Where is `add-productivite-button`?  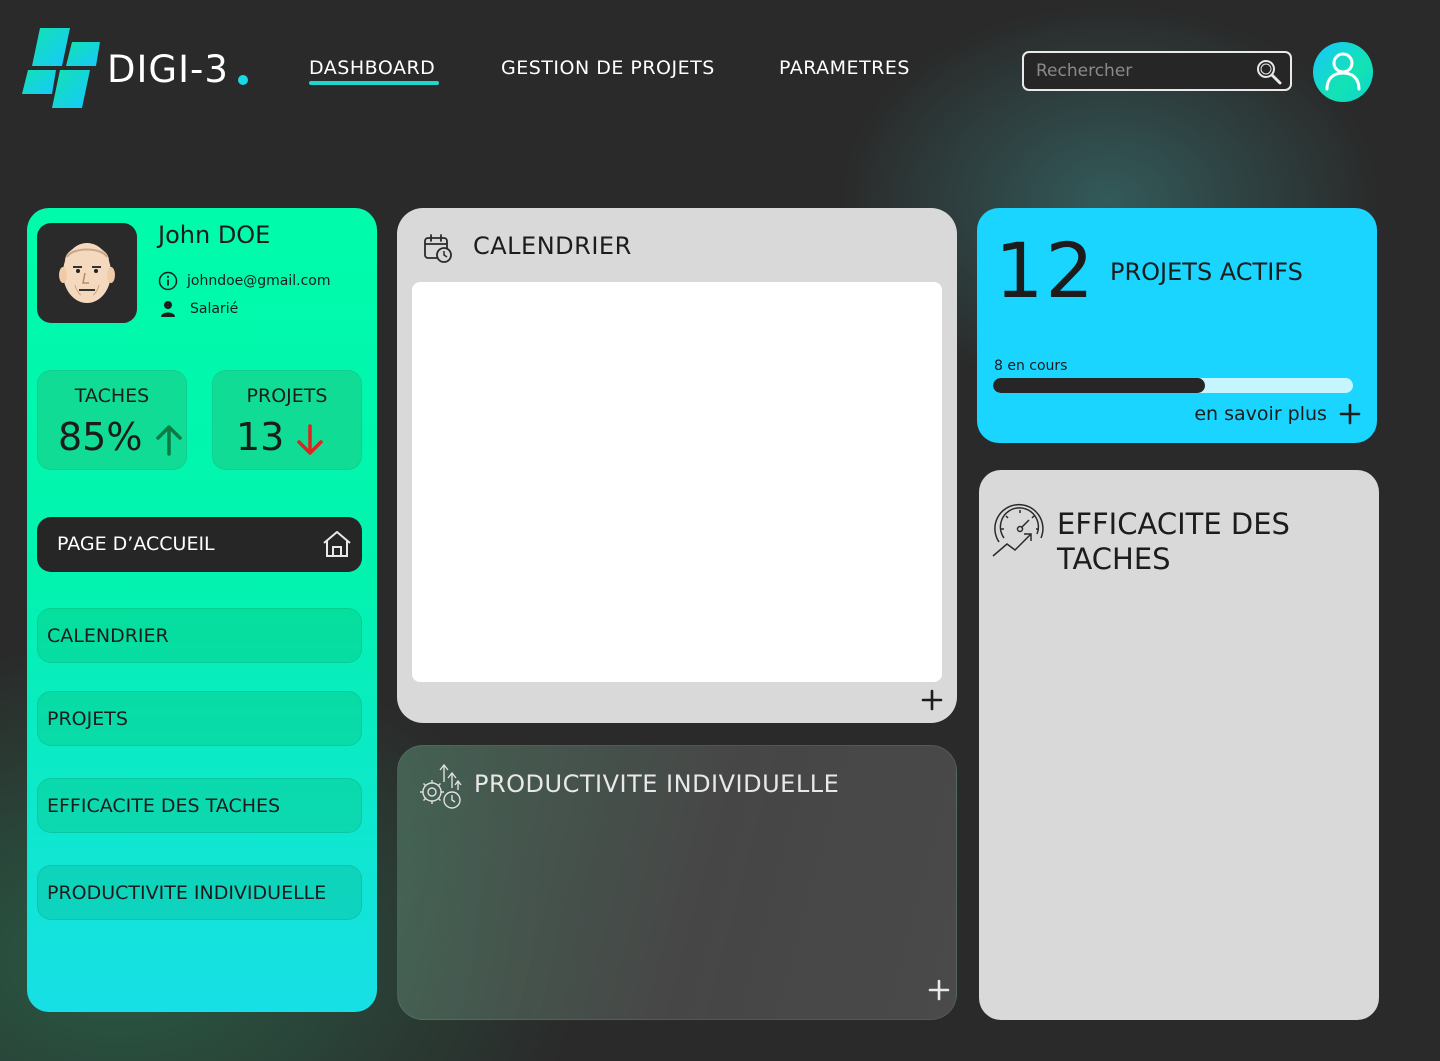
add-productivite-button is located at coordinates (939, 990).